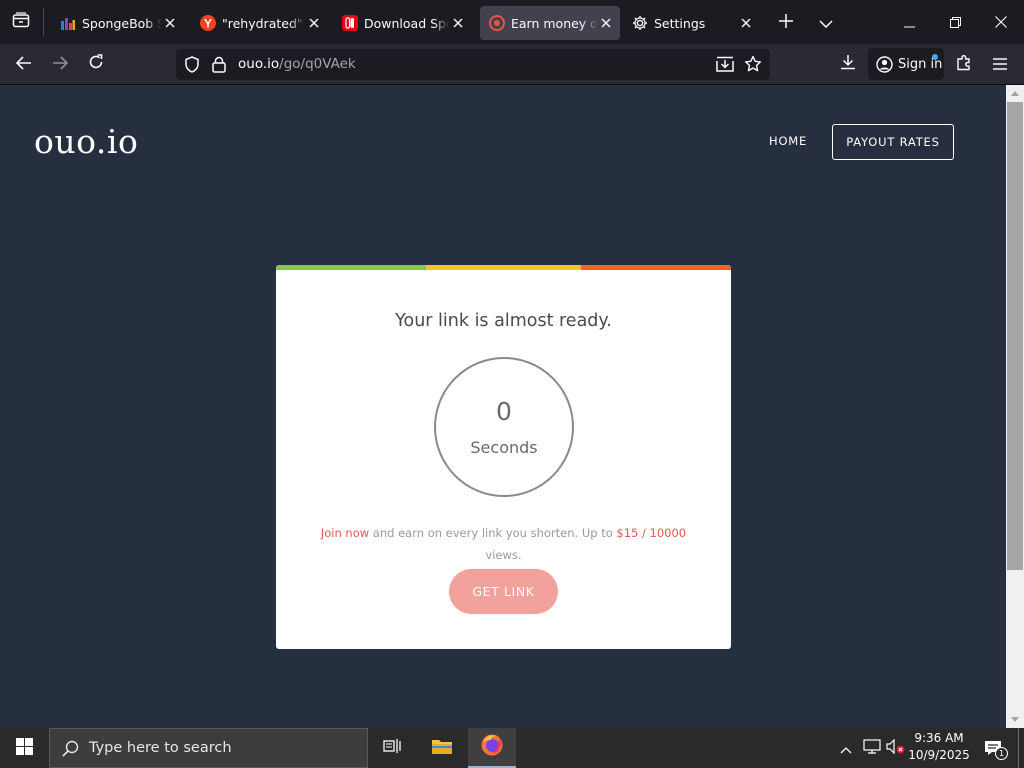  Describe the element at coordinates (208, 23) in the screenshot. I see `yandex-icon` at that location.